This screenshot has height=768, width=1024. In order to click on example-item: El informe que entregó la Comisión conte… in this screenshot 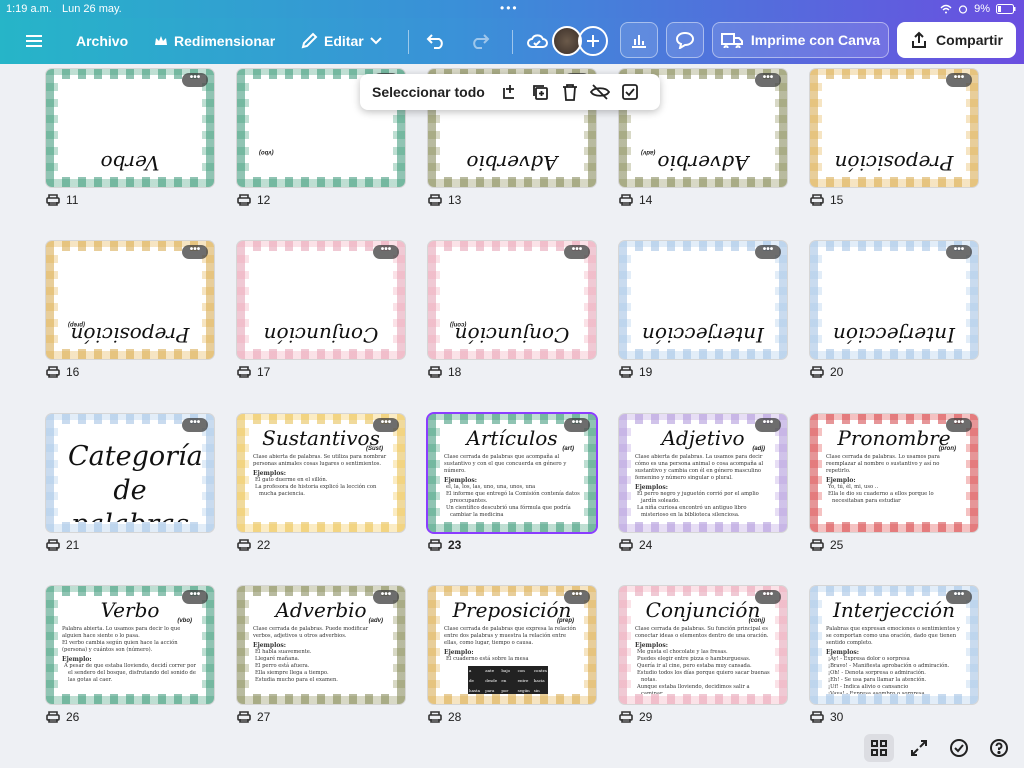, I will do `click(513, 497)`.